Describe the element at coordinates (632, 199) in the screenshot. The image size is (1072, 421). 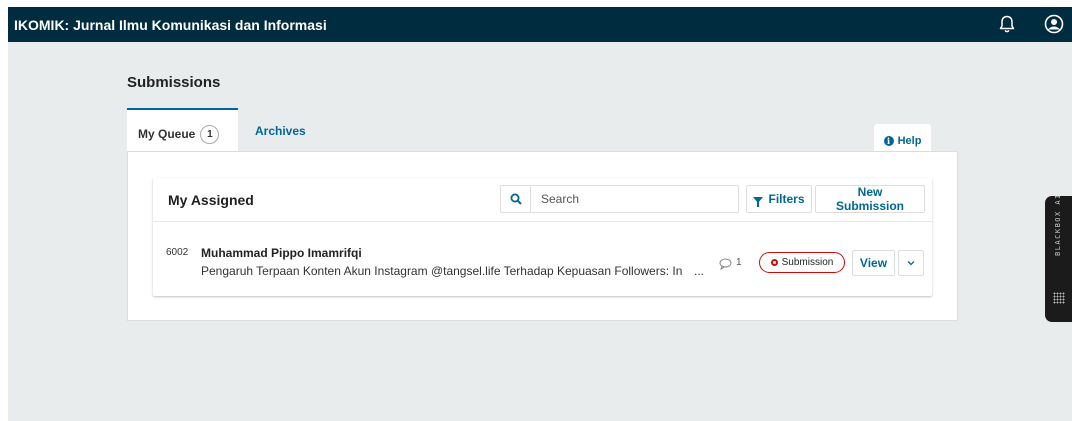
I see `search-input` at that location.